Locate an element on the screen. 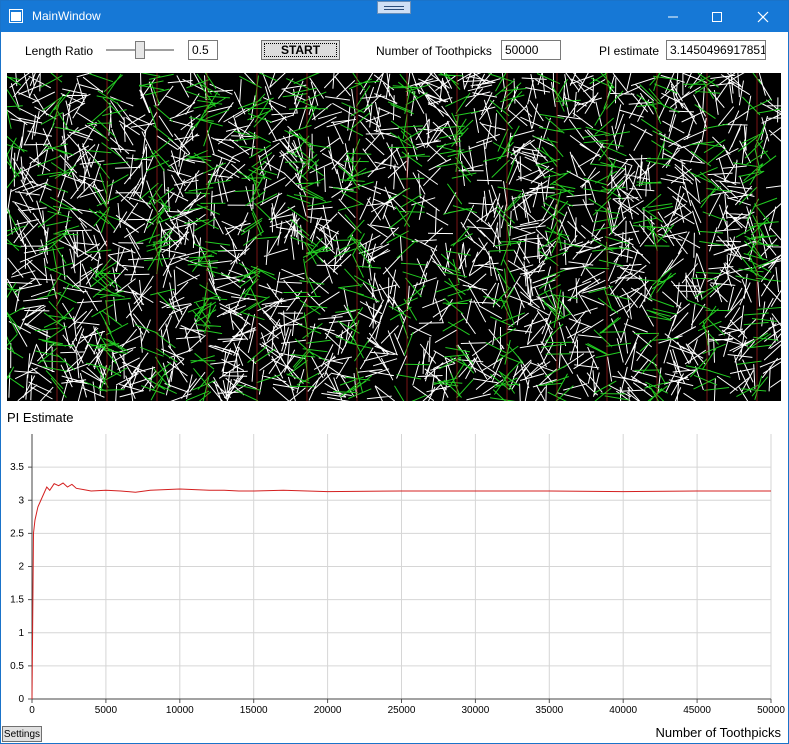 This screenshot has height=744, width=789. maximize-icon is located at coordinates (717, 16).